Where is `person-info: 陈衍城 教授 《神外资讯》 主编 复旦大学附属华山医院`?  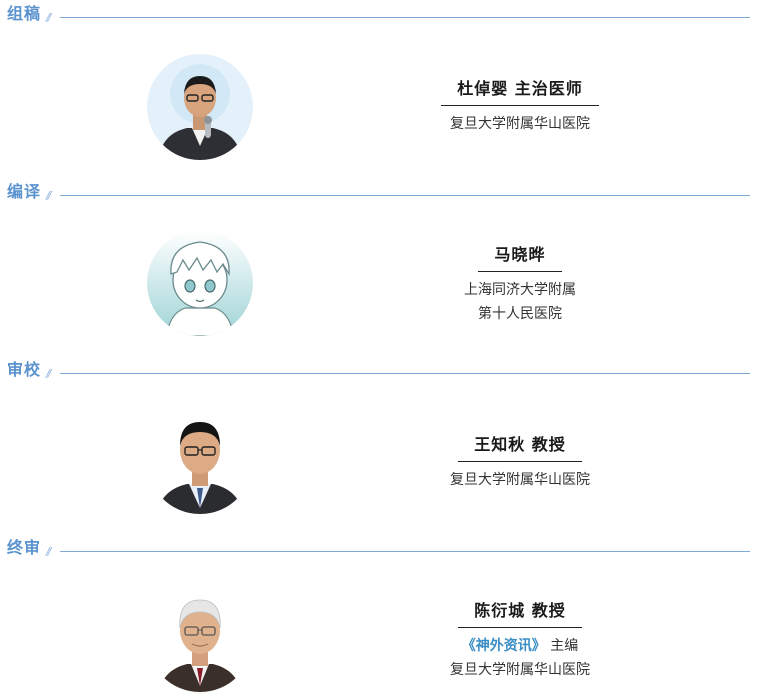 person-info: 陈衍城 教授 《神外资讯》 主编 复旦大学附属华山医院 is located at coordinates (520, 641).